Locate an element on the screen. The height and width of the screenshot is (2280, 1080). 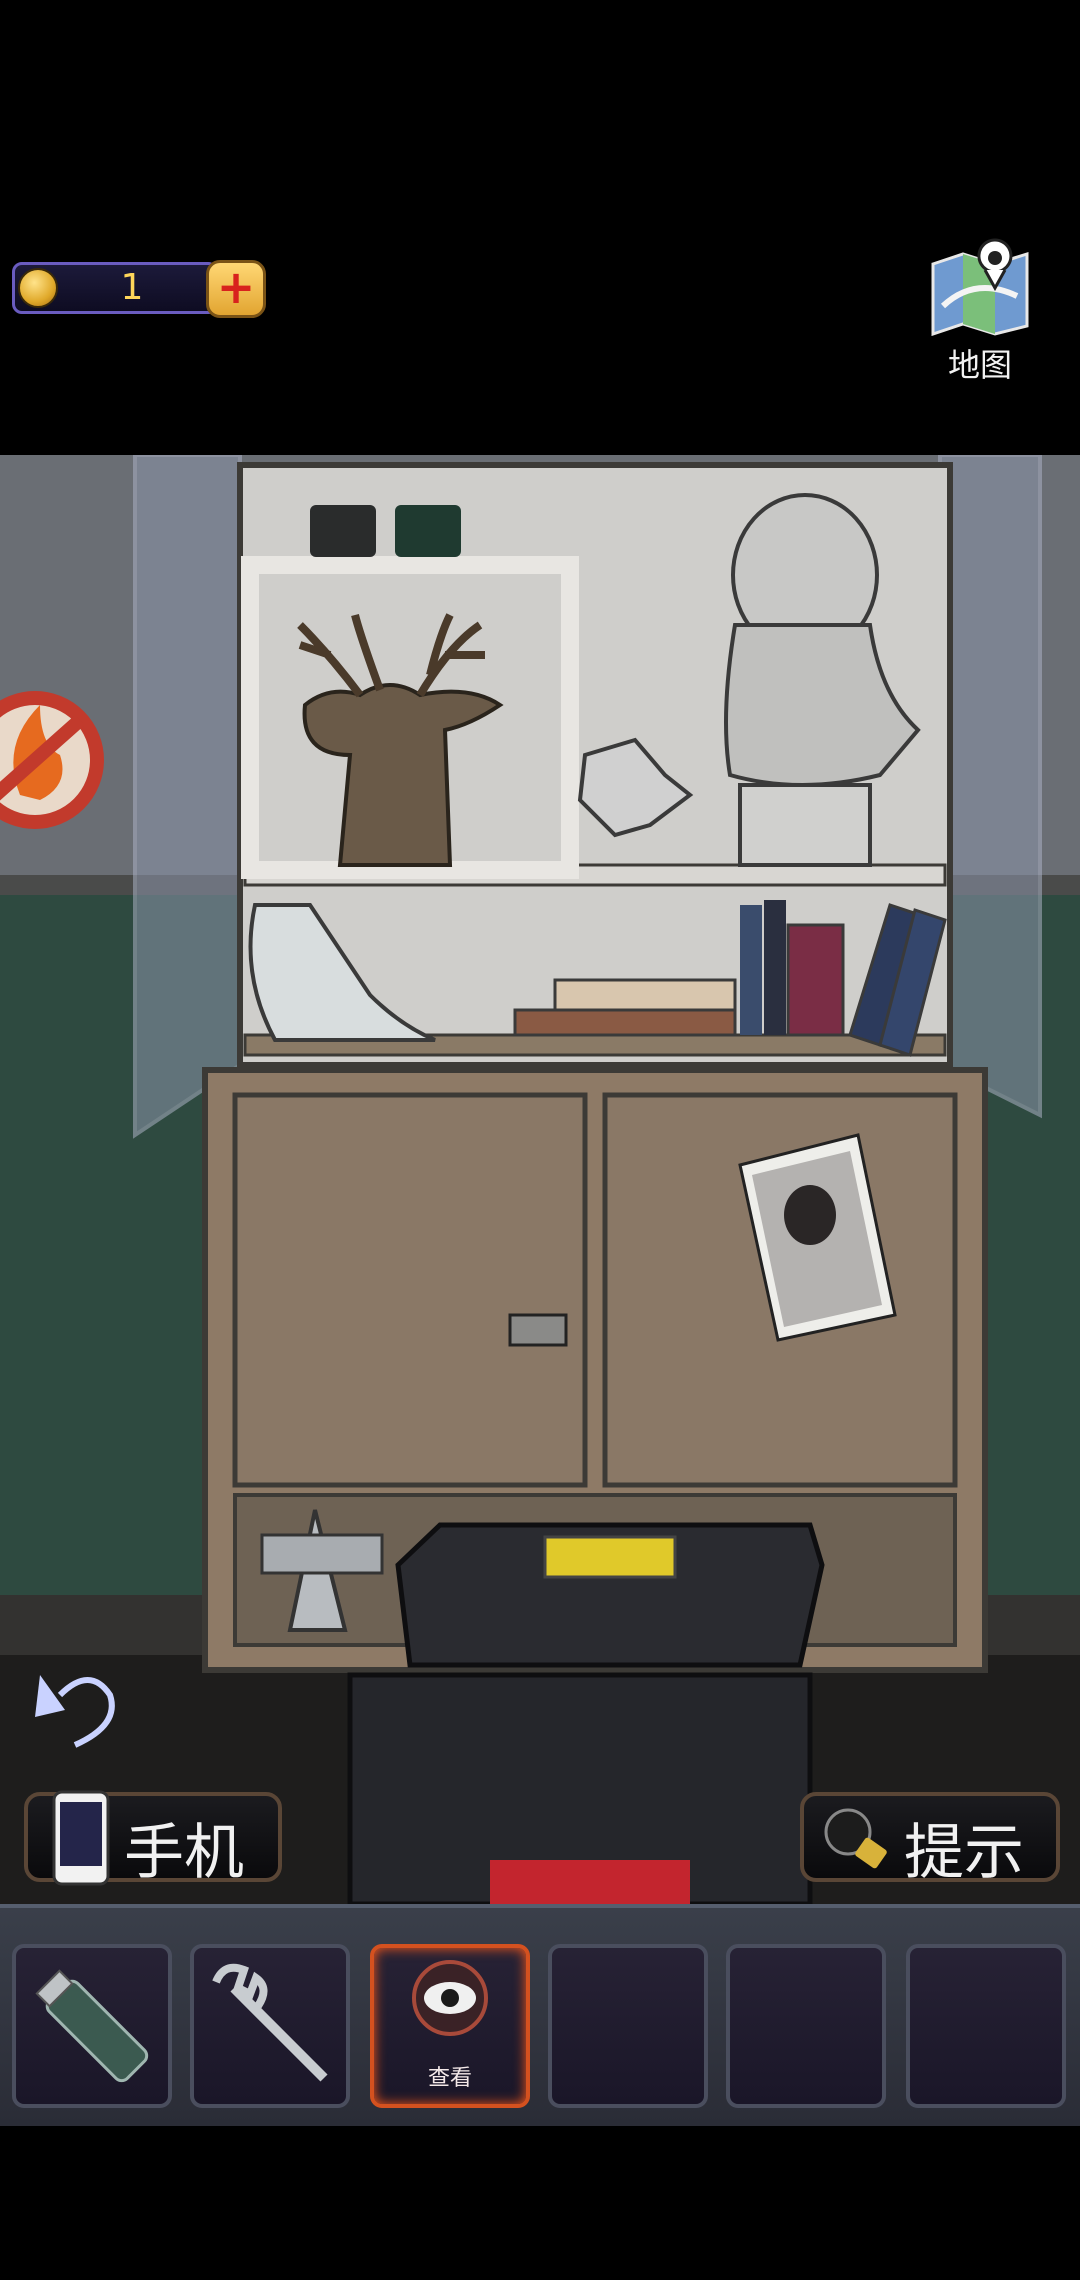
hint-button: 提示 is located at coordinates (930, 1840).